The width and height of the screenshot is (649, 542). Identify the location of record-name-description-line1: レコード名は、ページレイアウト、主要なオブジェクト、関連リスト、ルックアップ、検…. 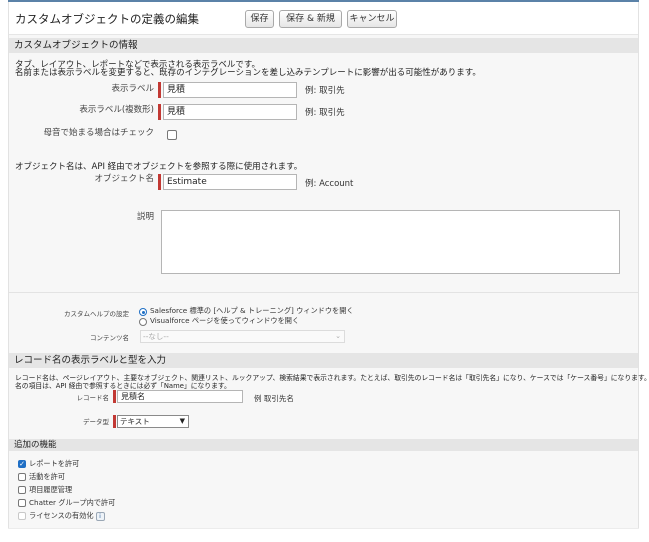
(332, 378).